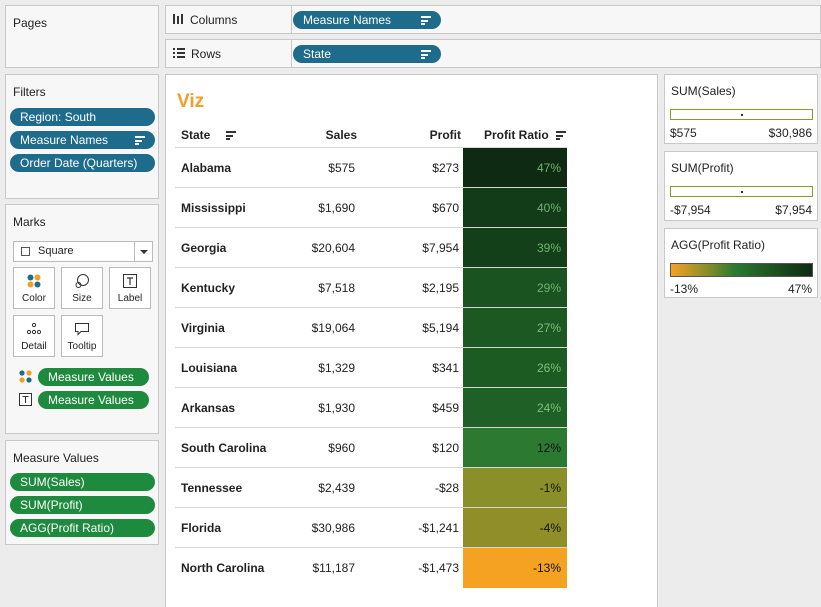 This screenshot has height=607, width=821. I want to click on row-profit-ratio: 40%, so click(515, 208).